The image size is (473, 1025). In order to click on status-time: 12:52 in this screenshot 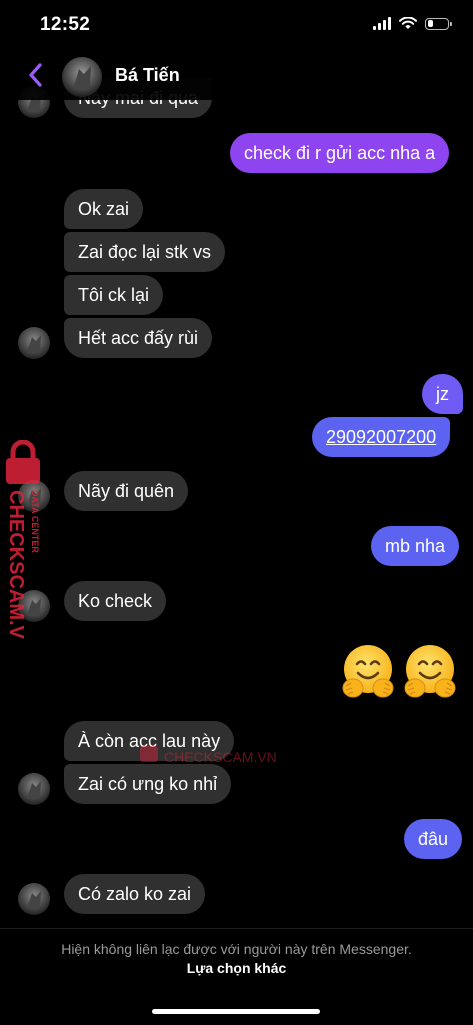, I will do `click(65, 24)`.